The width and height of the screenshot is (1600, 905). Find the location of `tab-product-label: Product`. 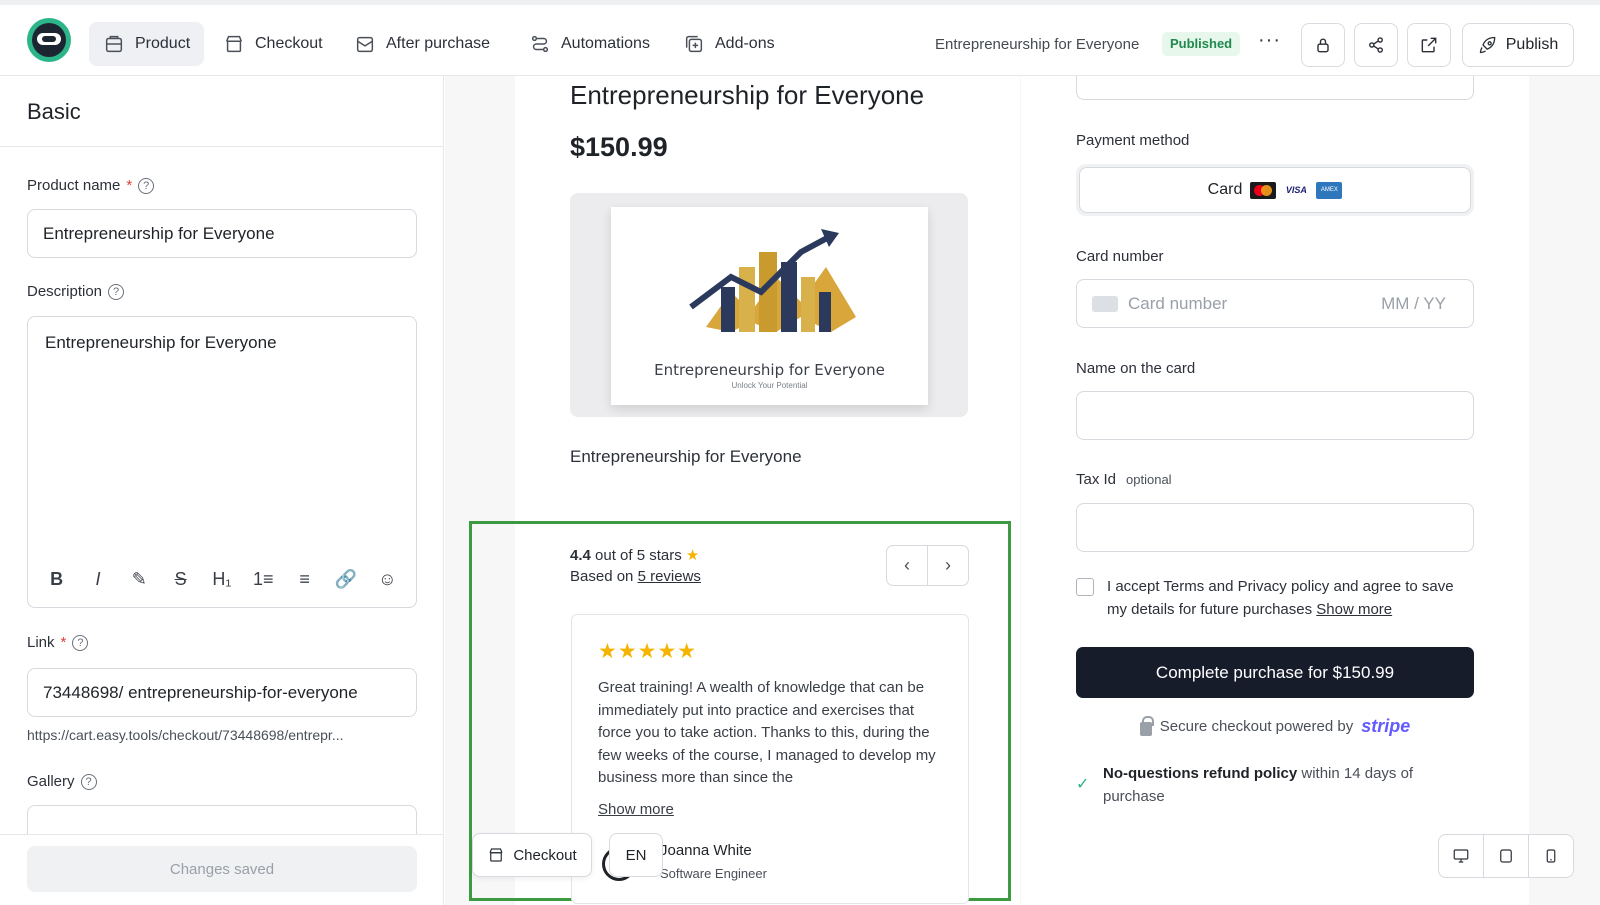

tab-product-label: Product is located at coordinates (163, 43).